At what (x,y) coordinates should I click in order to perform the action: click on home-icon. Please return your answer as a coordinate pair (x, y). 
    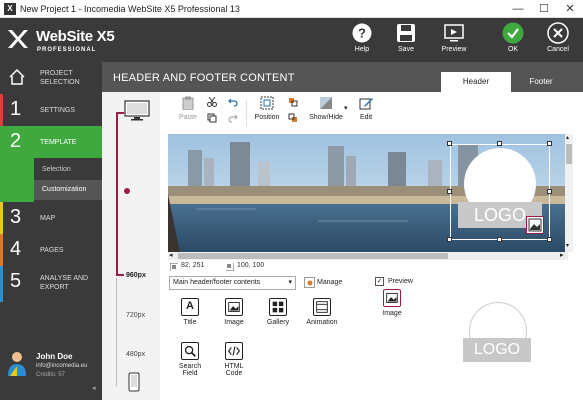
    Looking at the image, I should click on (17, 76).